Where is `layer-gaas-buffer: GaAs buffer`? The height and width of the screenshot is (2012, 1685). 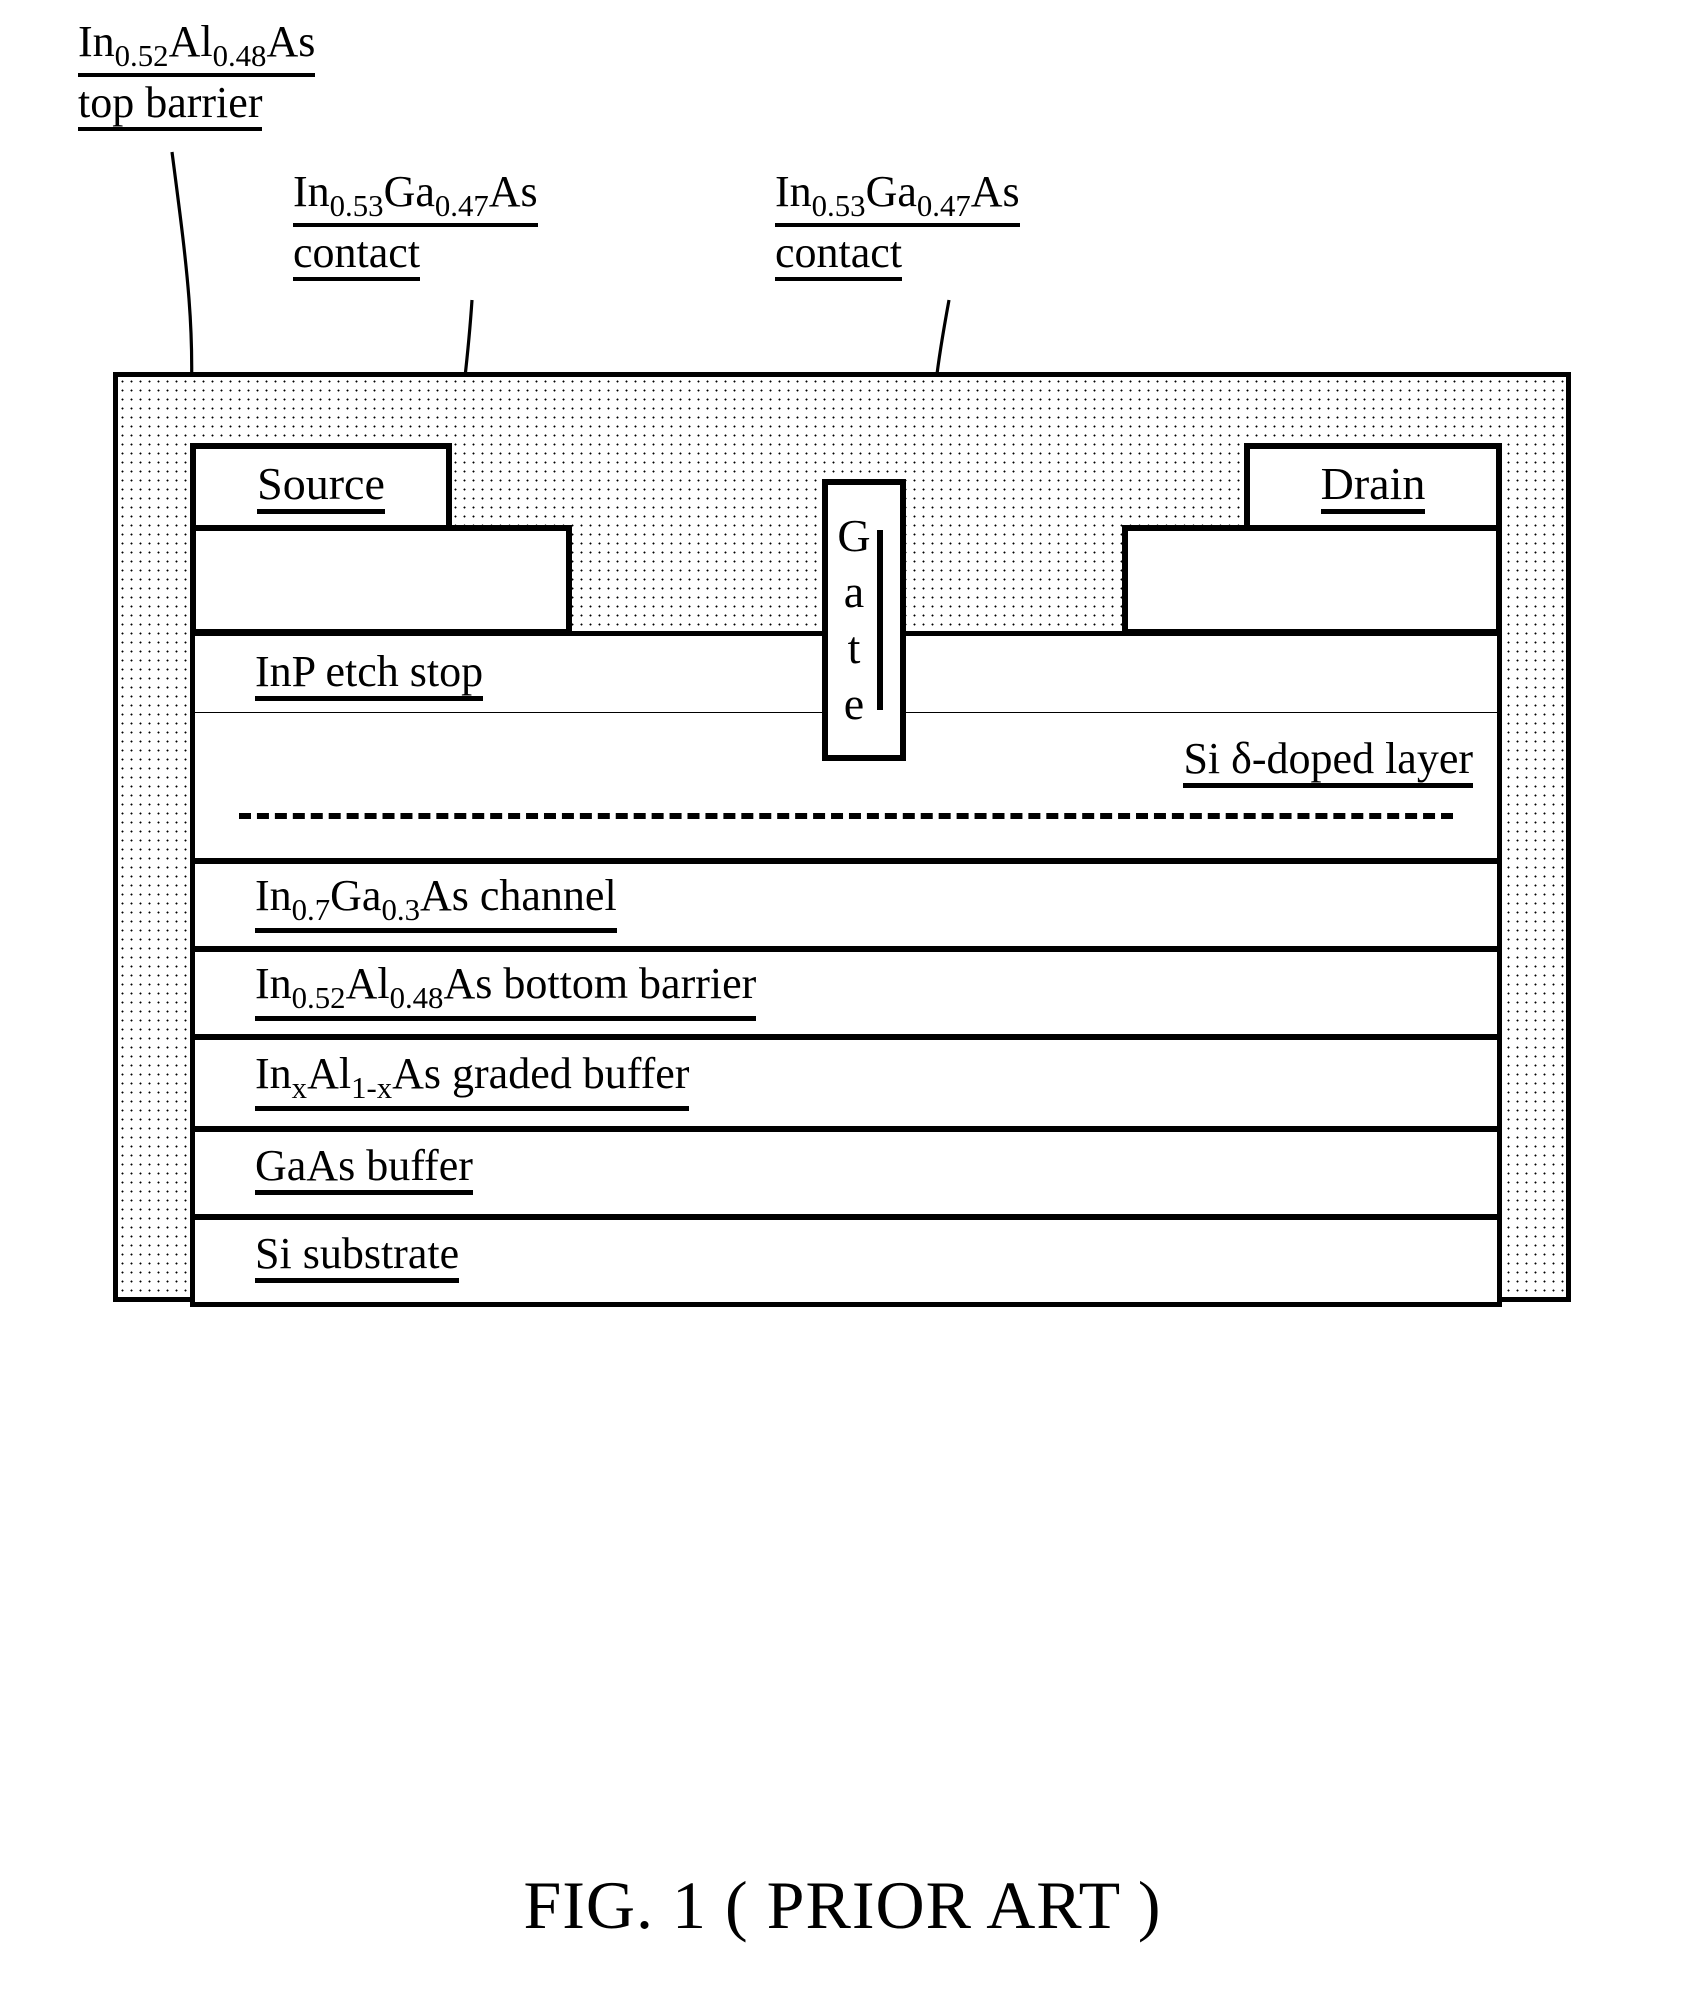
layer-gaas-buffer: GaAs buffer is located at coordinates (846, 1173).